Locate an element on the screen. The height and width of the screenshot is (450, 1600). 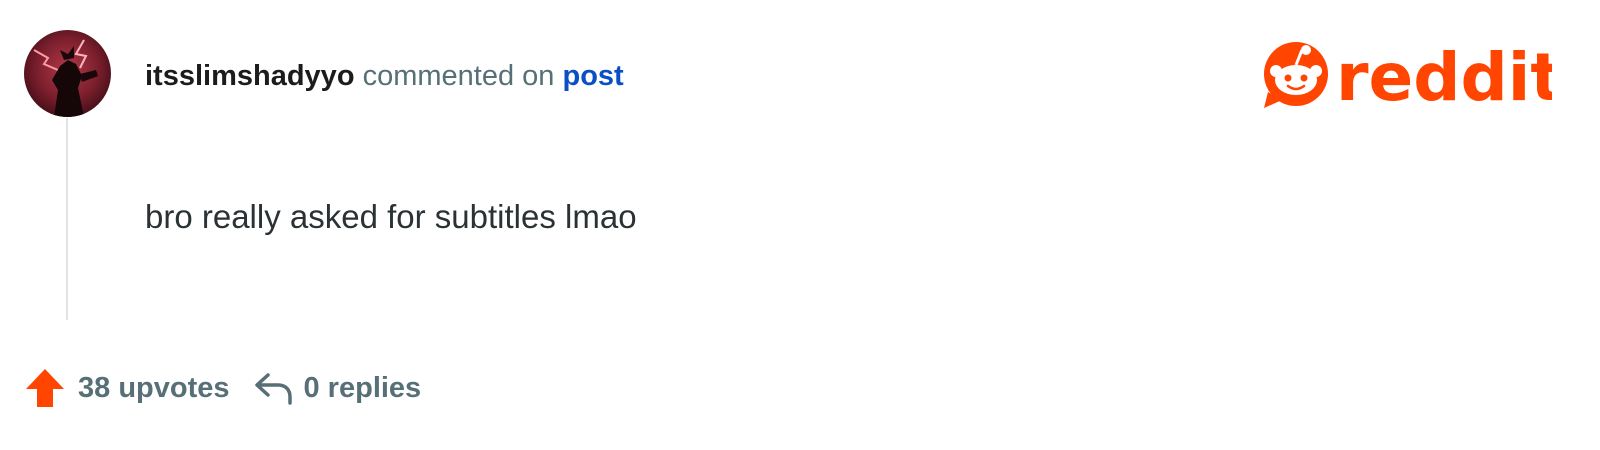
comment-header: itsslimshadyyo commented on post is located at coordinates (384, 76).